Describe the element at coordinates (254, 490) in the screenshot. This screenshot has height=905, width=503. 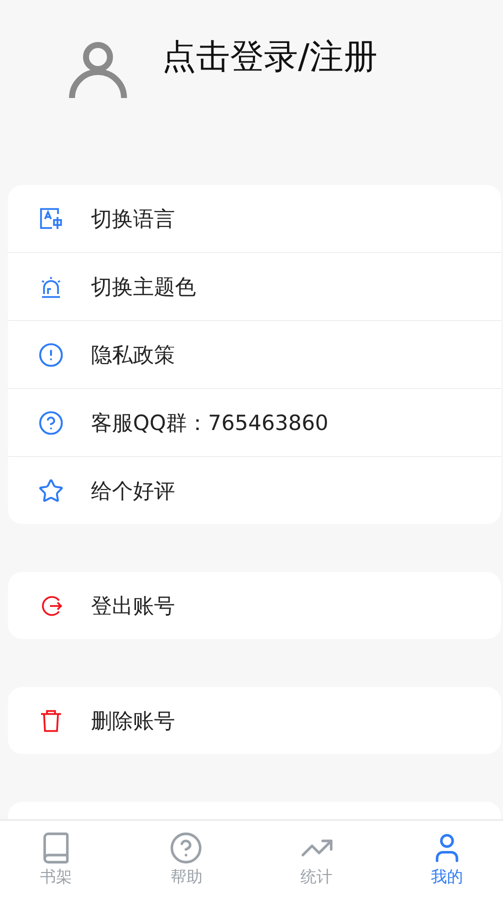
I see `menu-item: 给个好评` at that location.